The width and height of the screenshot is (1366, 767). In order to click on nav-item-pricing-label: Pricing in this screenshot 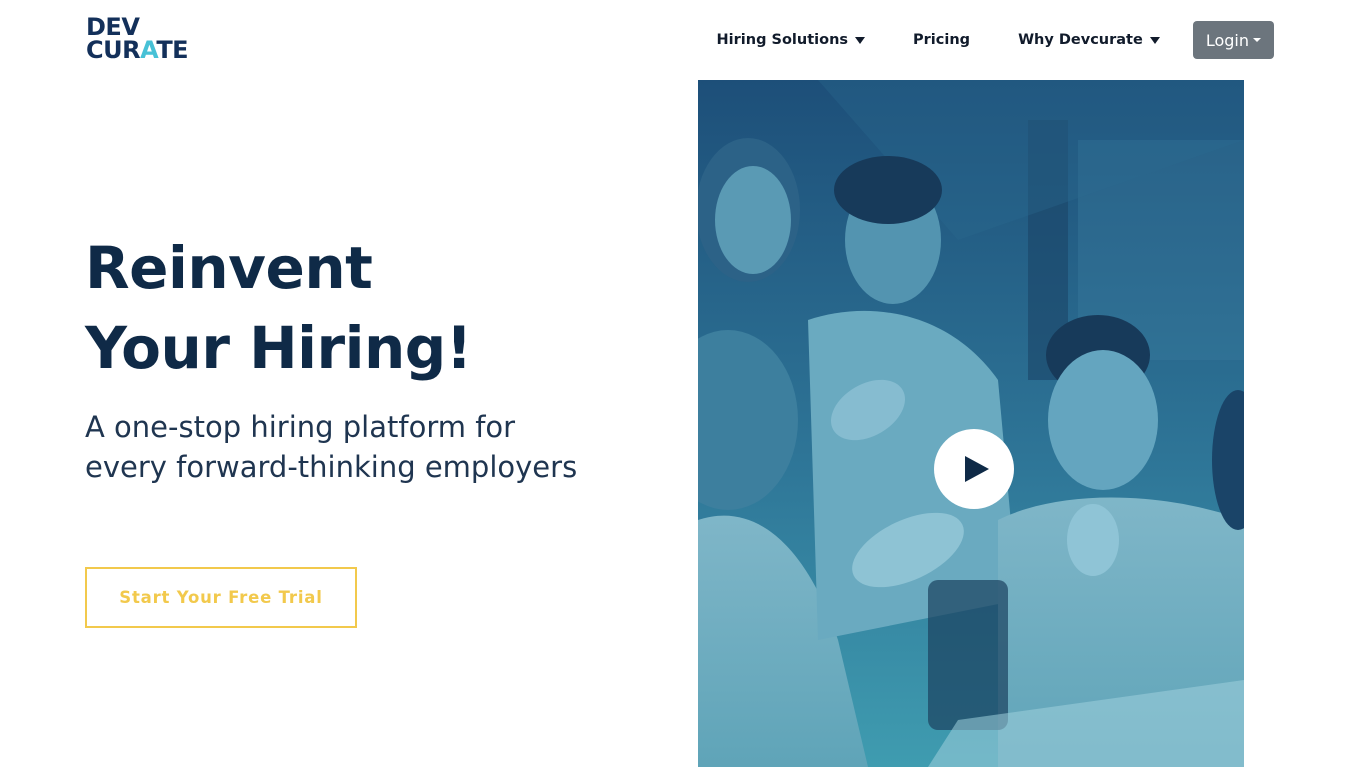, I will do `click(942, 40)`.